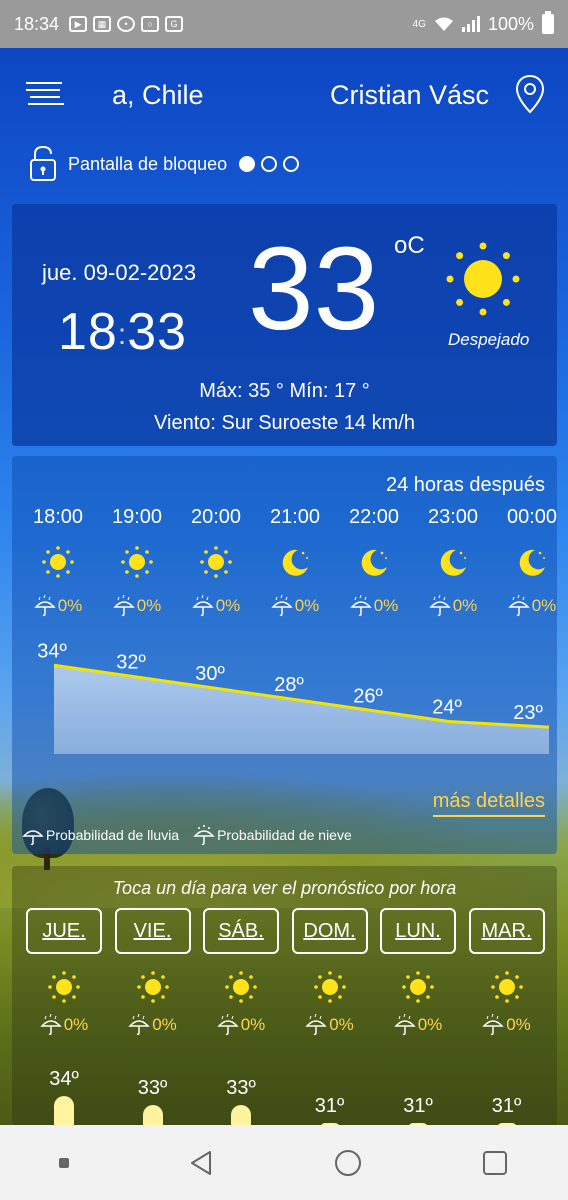  What do you see at coordinates (465, 485) in the screenshot?
I see `hourly-title: 24 horas después` at bounding box center [465, 485].